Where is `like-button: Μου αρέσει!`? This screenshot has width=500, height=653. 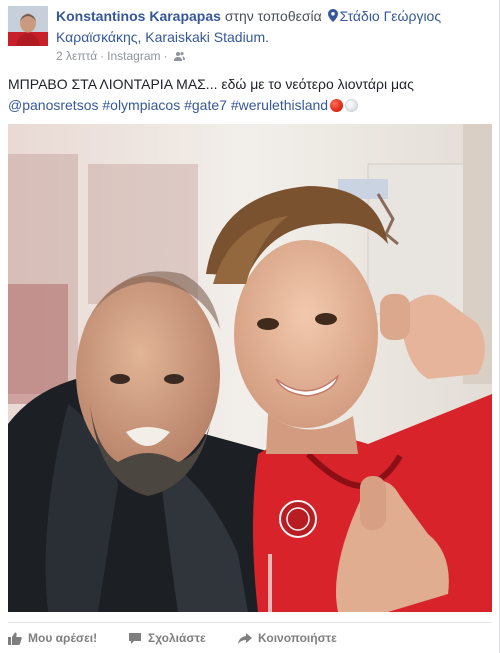
like-button: Μου αρέσει! is located at coordinates (52, 638).